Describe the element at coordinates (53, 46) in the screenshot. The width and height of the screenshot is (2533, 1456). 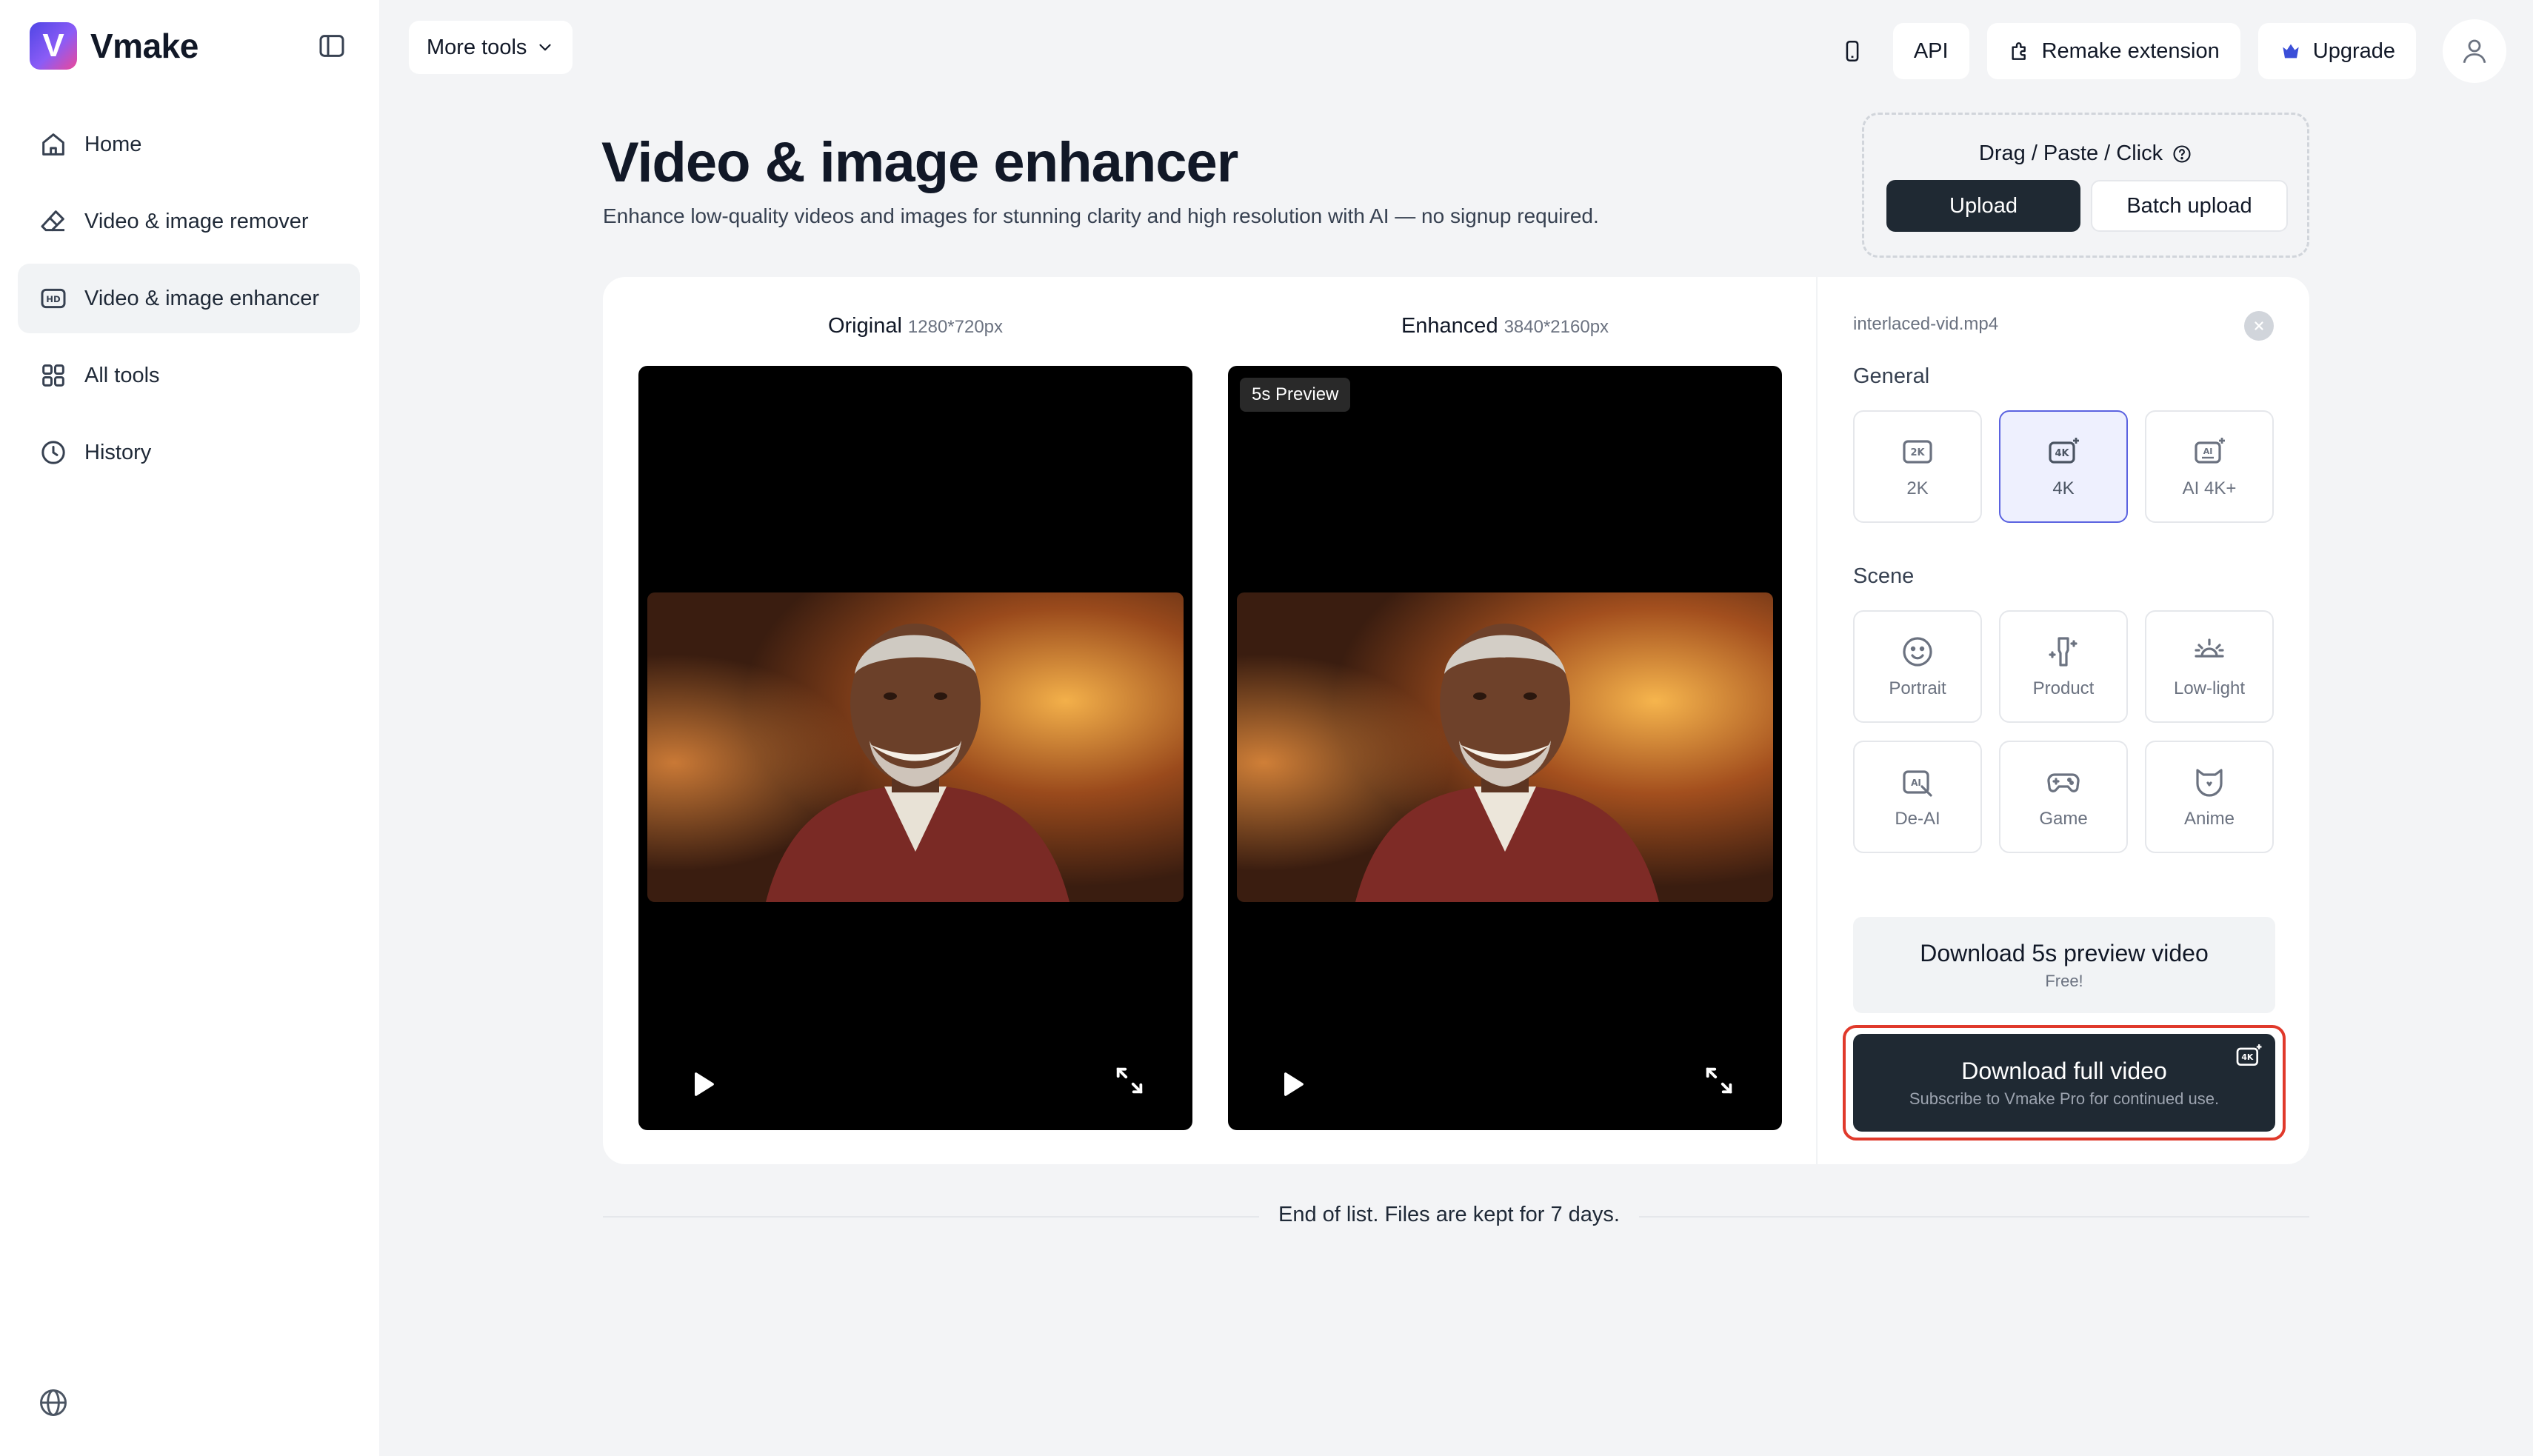
I see `vmake-logo: V` at that location.